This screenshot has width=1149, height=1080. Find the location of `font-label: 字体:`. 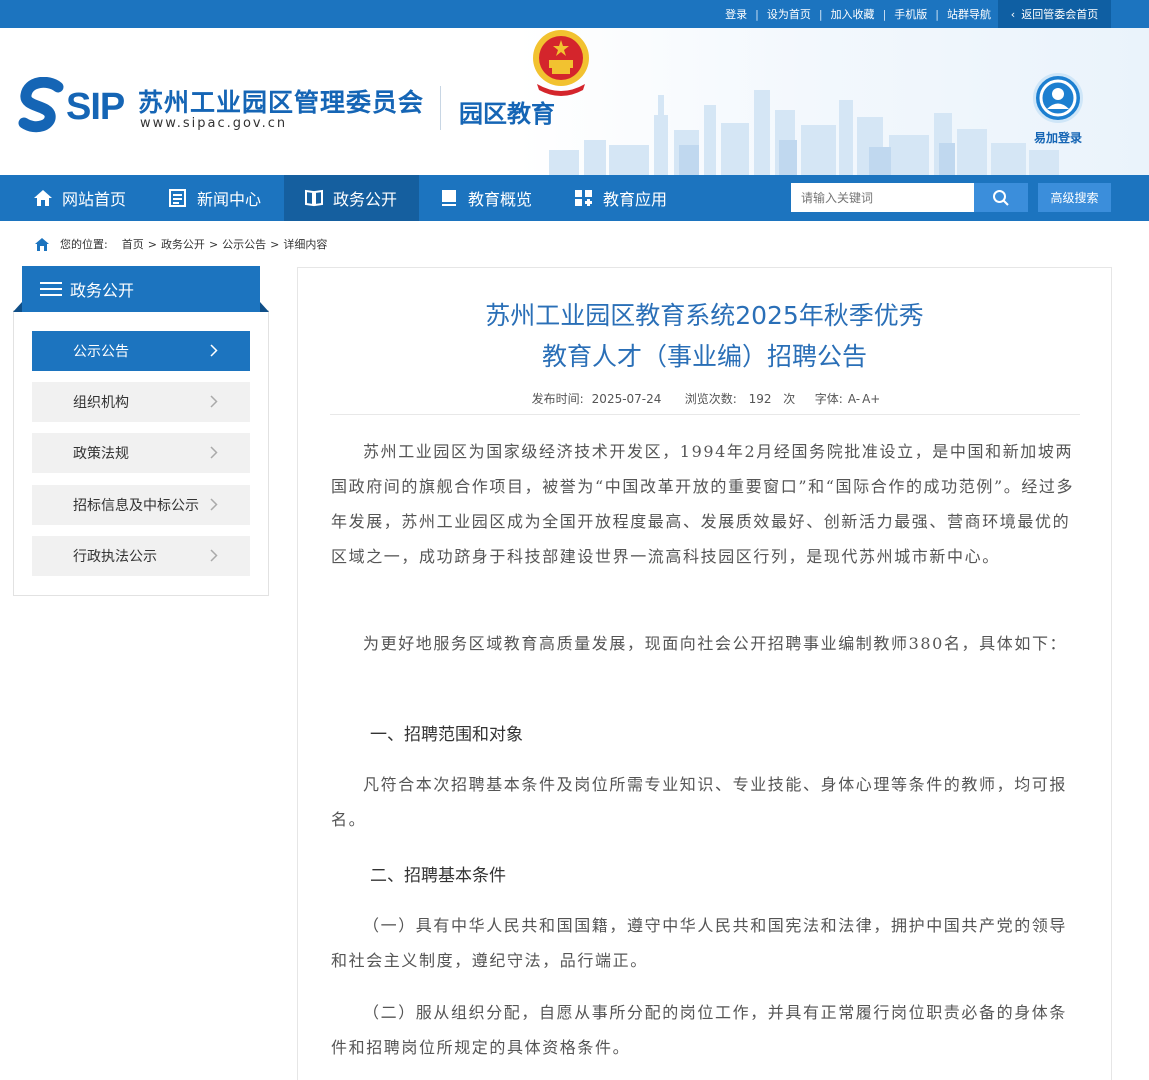

font-label: 字体: is located at coordinates (828, 399).